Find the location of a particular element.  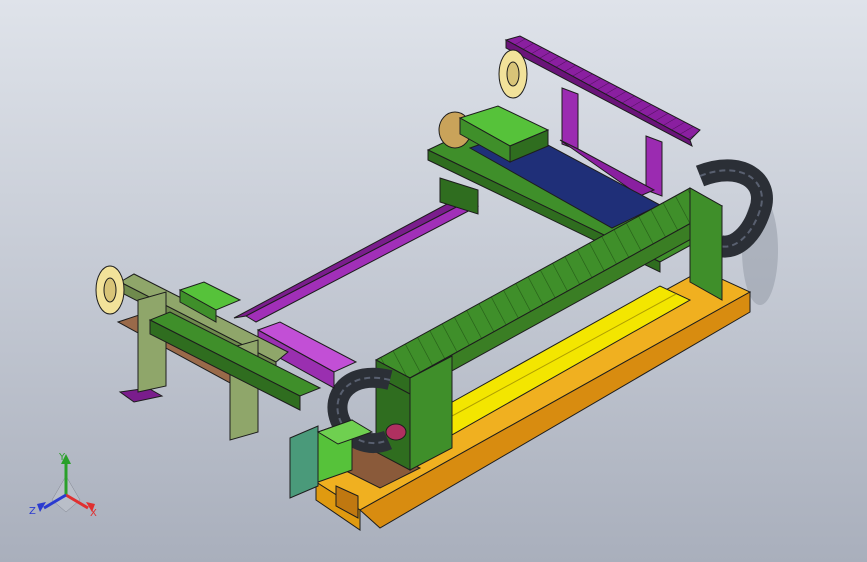

x-axis-label: X is located at coordinates (93, 513).